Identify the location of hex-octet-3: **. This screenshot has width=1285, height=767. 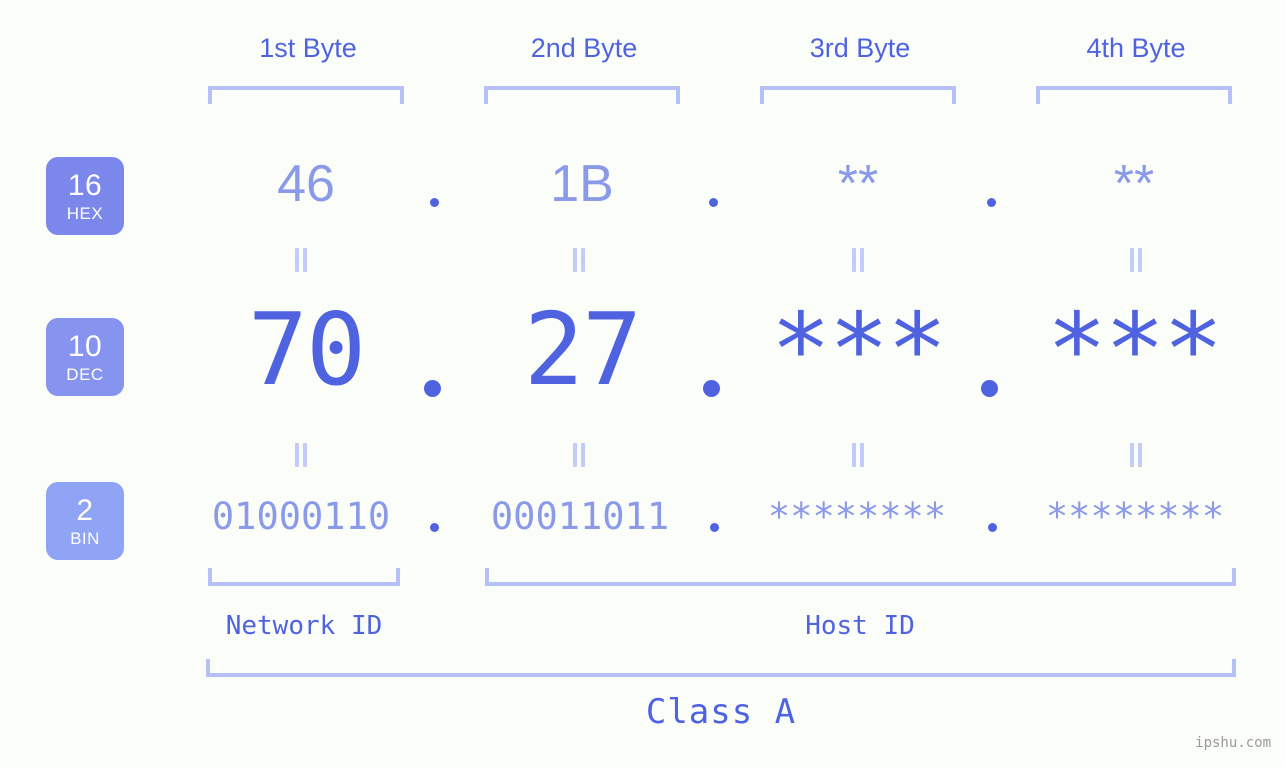
(858, 184).